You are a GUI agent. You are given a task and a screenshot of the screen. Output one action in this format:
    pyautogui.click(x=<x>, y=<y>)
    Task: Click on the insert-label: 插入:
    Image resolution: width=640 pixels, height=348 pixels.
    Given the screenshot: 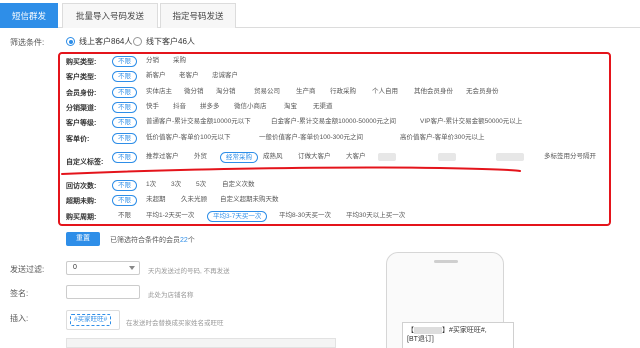 What is the action you would take?
    pyautogui.click(x=19, y=318)
    